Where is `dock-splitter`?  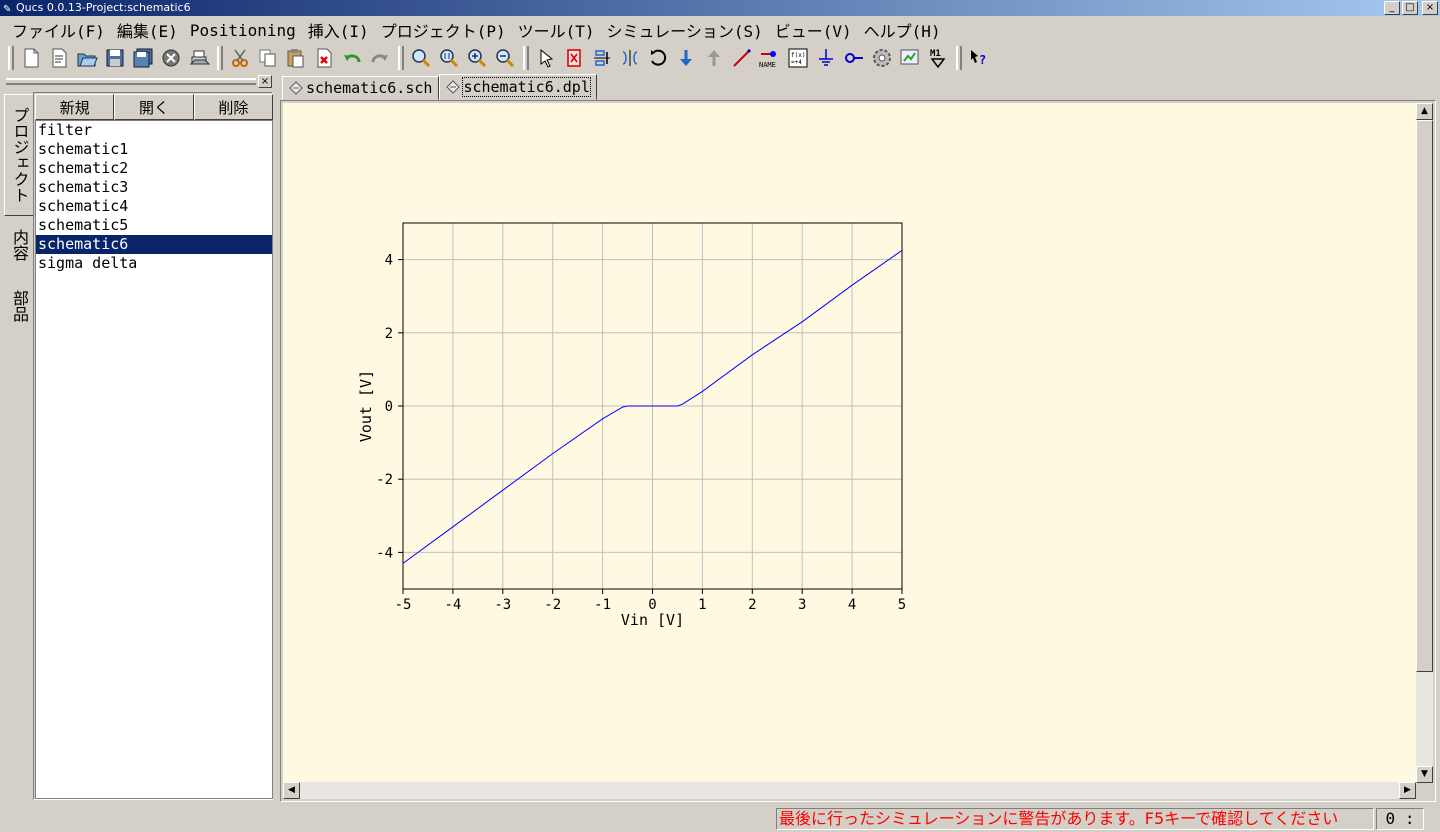
dock-splitter is located at coordinates (277, 439).